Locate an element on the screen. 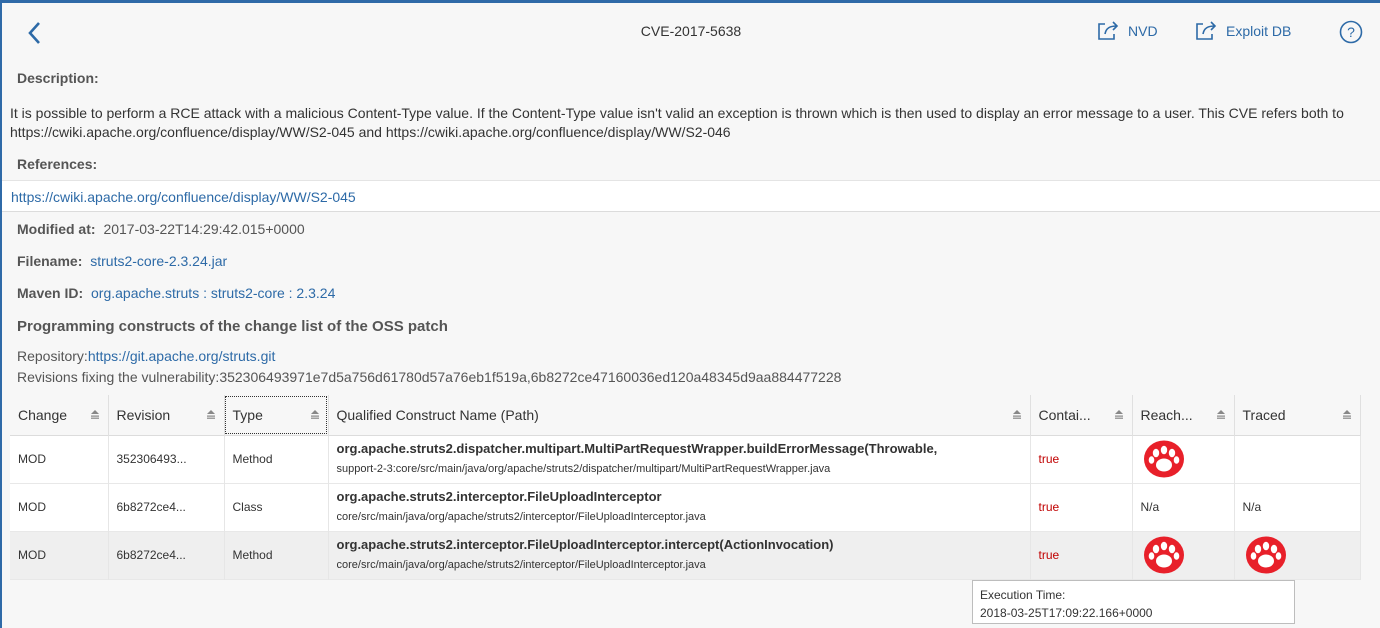 Image resolution: width=1380 pixels, height=628 pixels. traced-cell: N/a is located at coordinates (1297, 507).